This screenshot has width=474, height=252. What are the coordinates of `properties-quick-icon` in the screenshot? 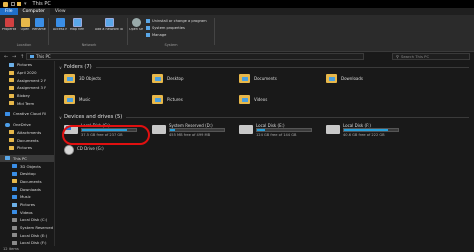 It's located at (13, 4).